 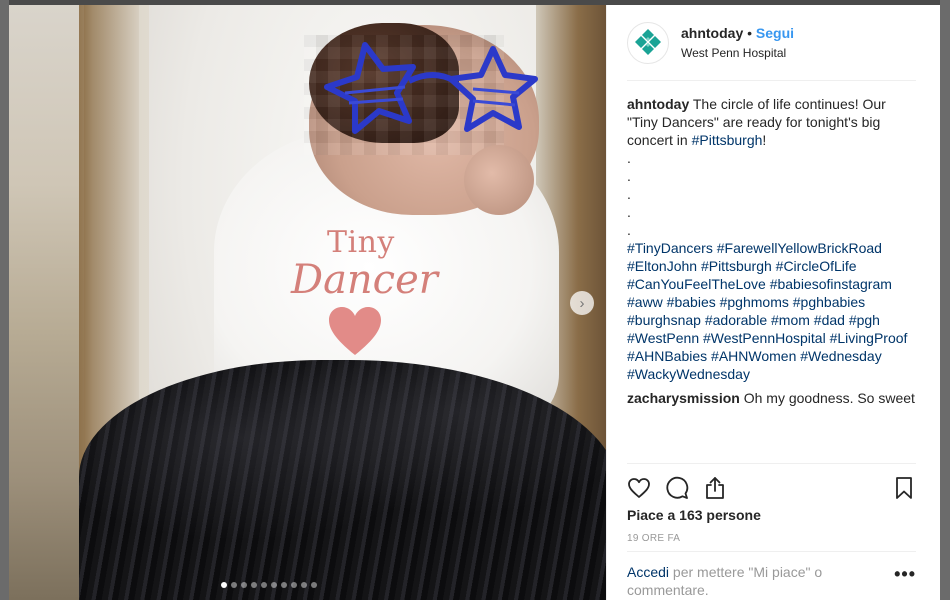 I want to click on follow-button: Segui, so click(x=775, y=33).